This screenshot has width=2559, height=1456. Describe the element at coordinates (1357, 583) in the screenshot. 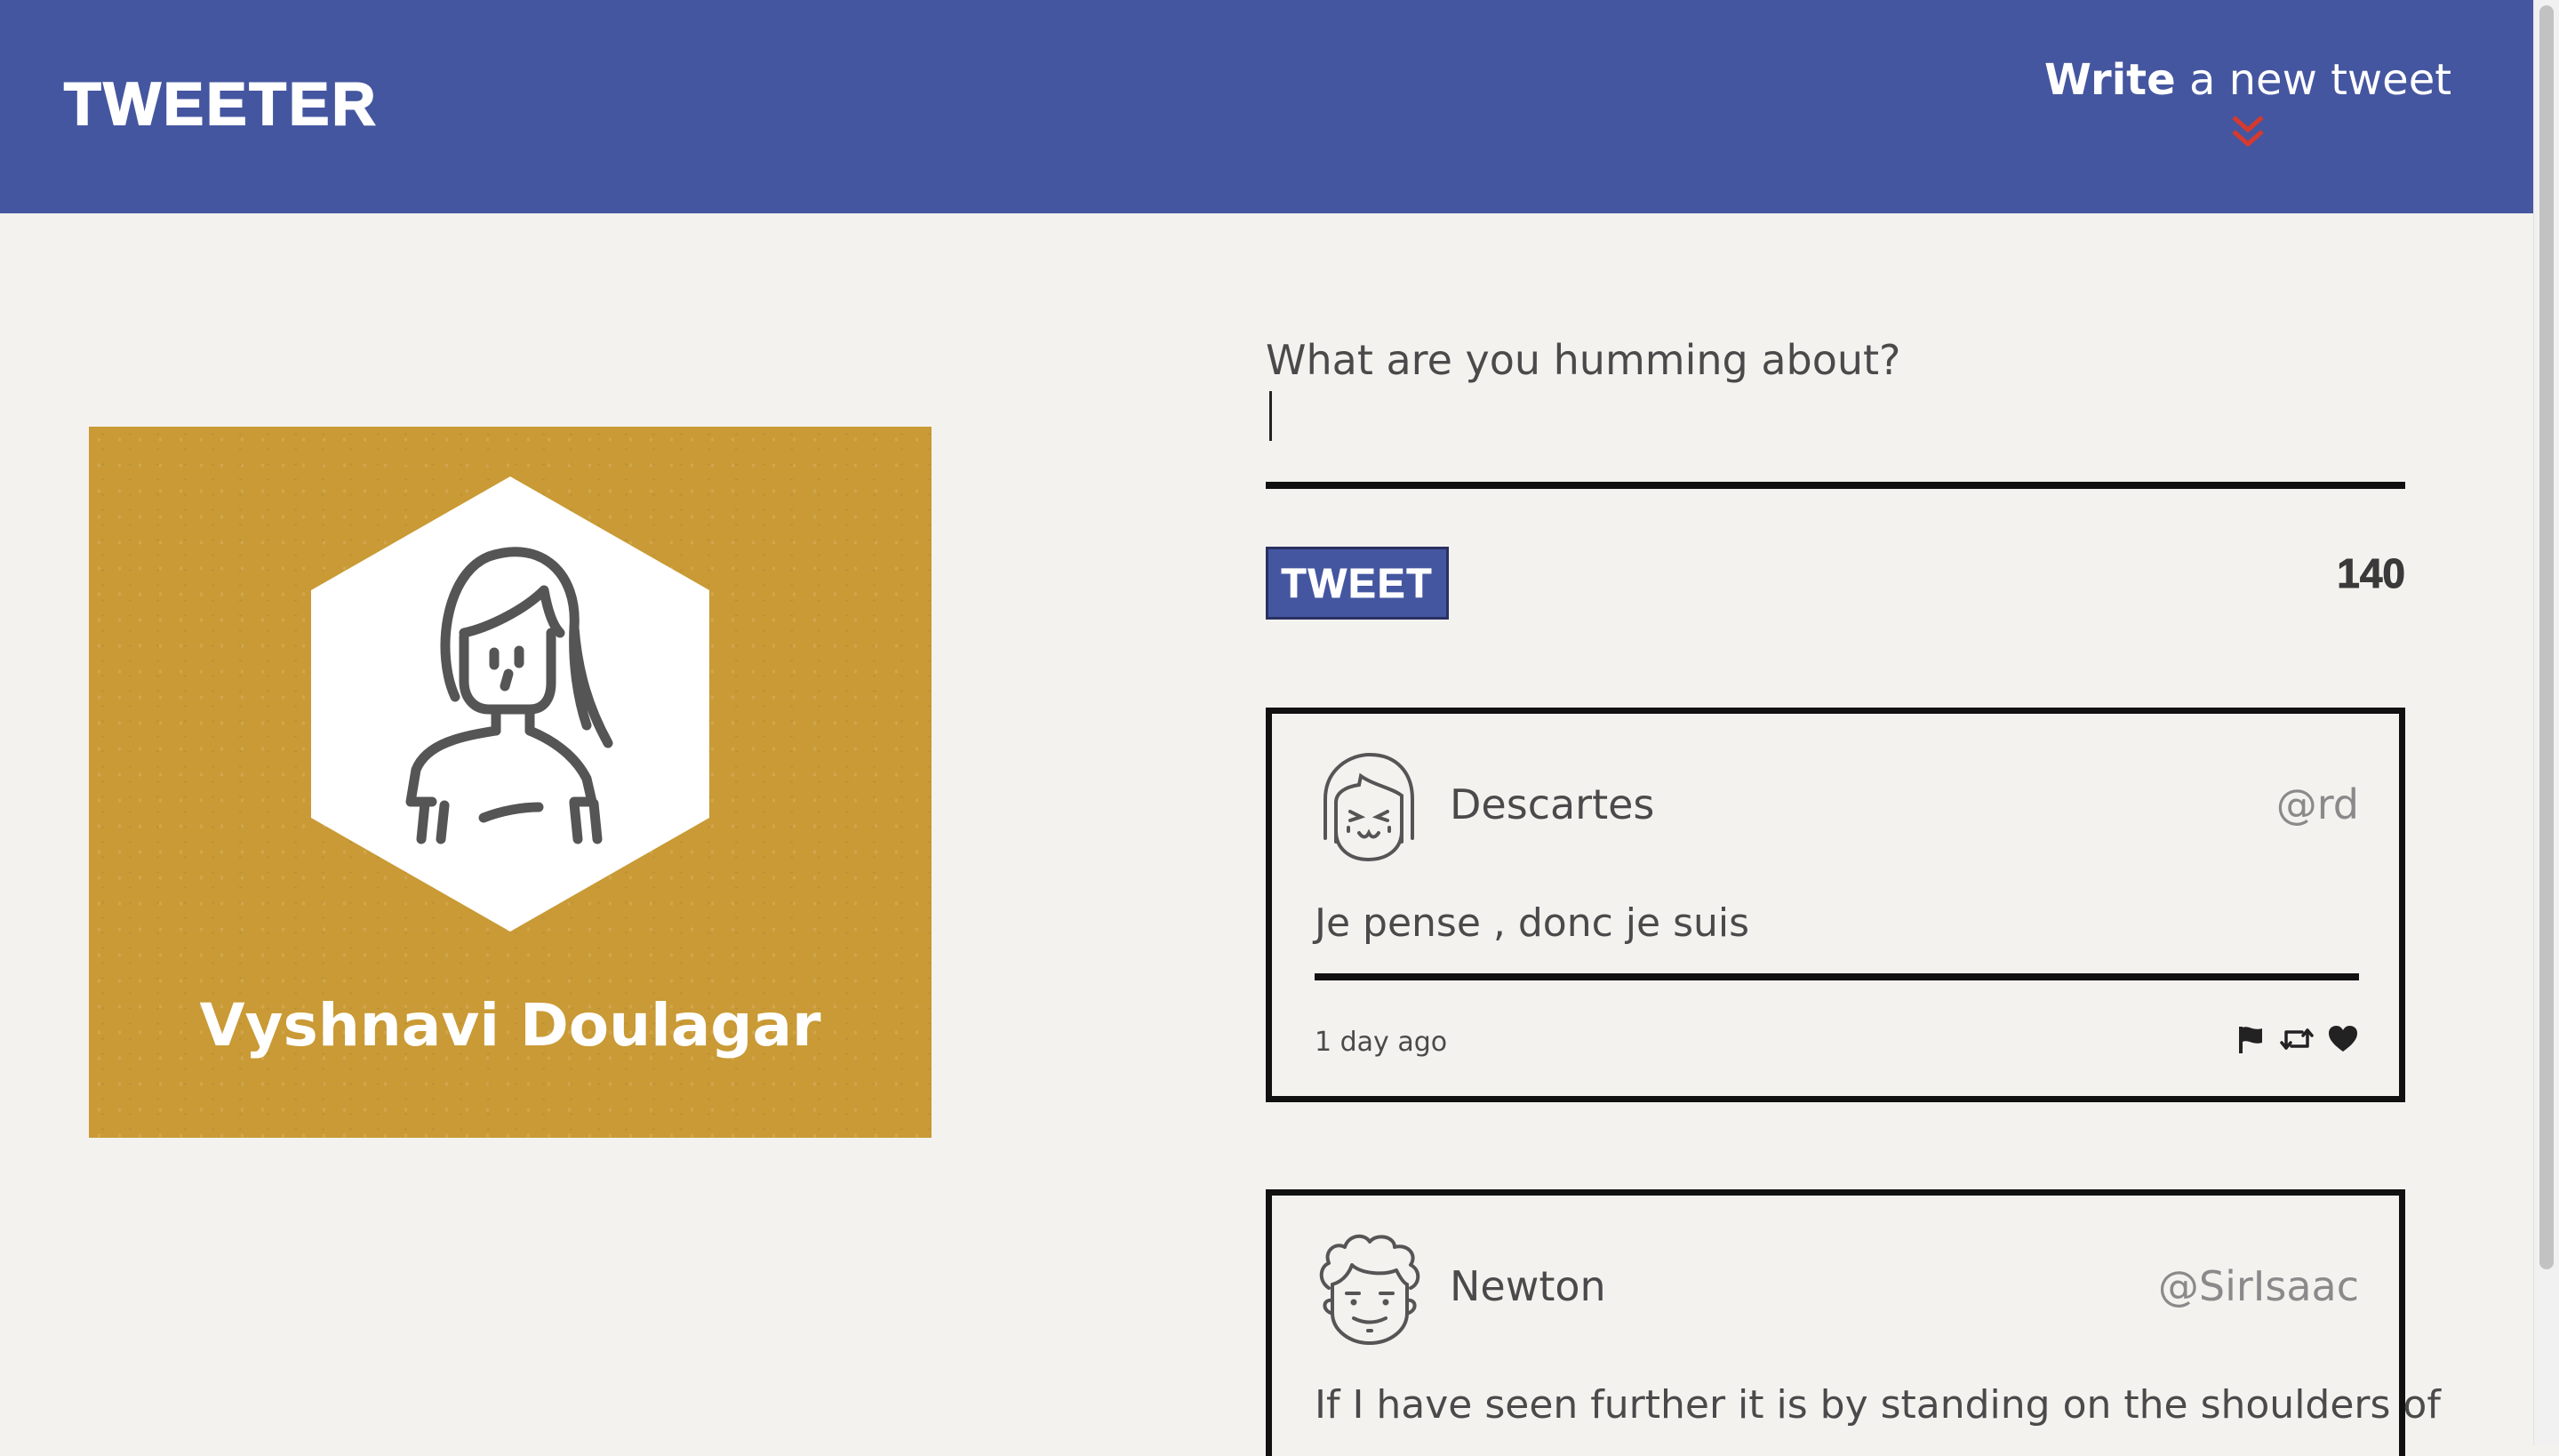

I see `tweet-button: TWEET` at that location.